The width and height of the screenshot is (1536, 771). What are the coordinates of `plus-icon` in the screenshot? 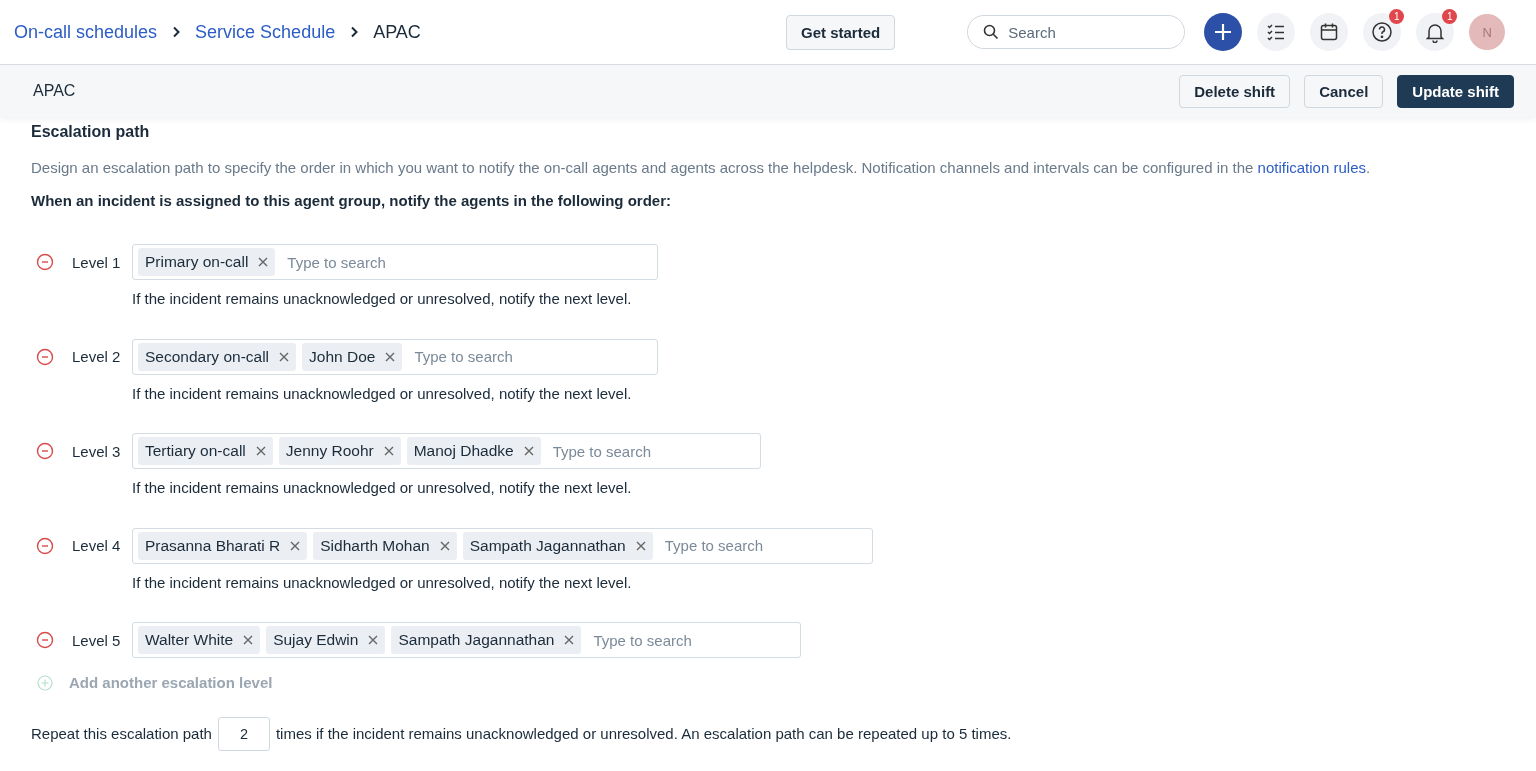 It's located at (1223, 32).